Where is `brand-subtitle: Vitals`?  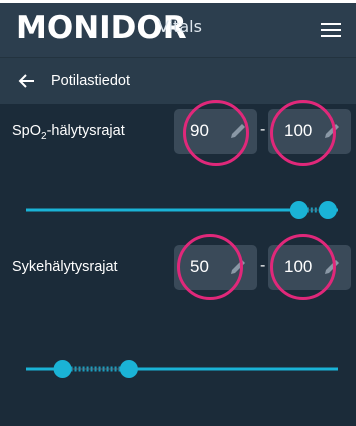 brand-subtitle: Vitals is located at coordinates (180, 26).